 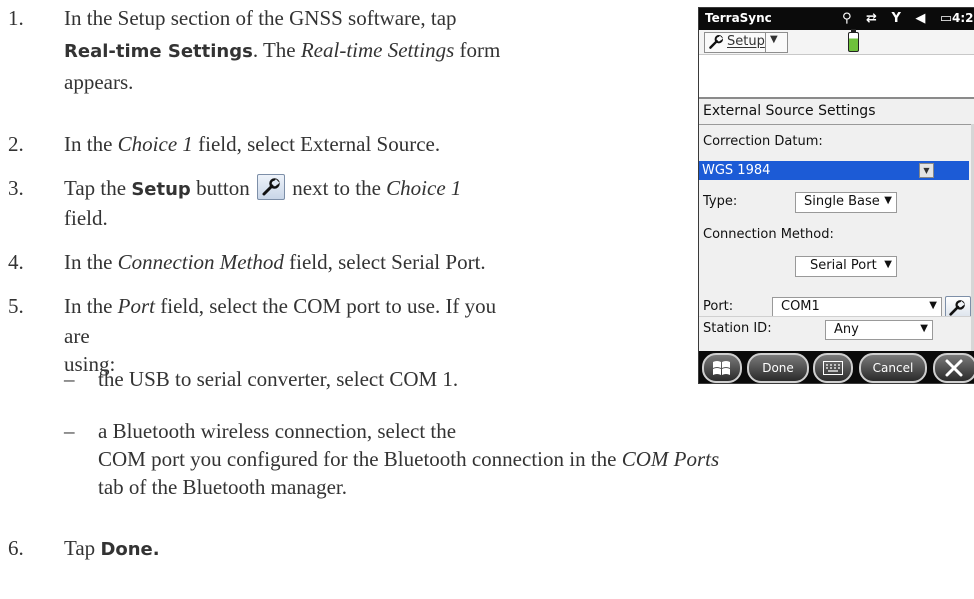 I want to click on step-number: 6., so click(x=16, y=548).